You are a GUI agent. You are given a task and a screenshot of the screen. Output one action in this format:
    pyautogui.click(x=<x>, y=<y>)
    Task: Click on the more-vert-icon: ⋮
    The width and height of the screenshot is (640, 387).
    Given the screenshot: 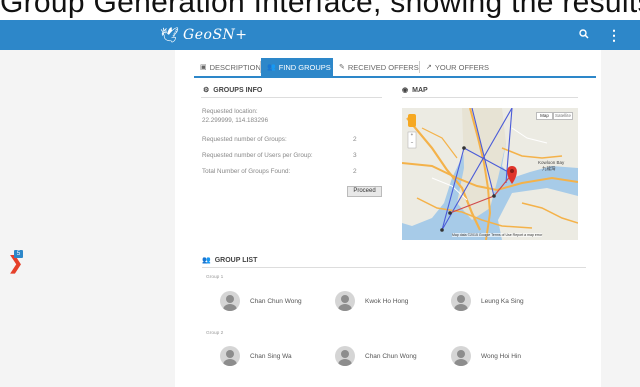 What is the action you would take?
    pyautogui.click(x=614, y=35)
    